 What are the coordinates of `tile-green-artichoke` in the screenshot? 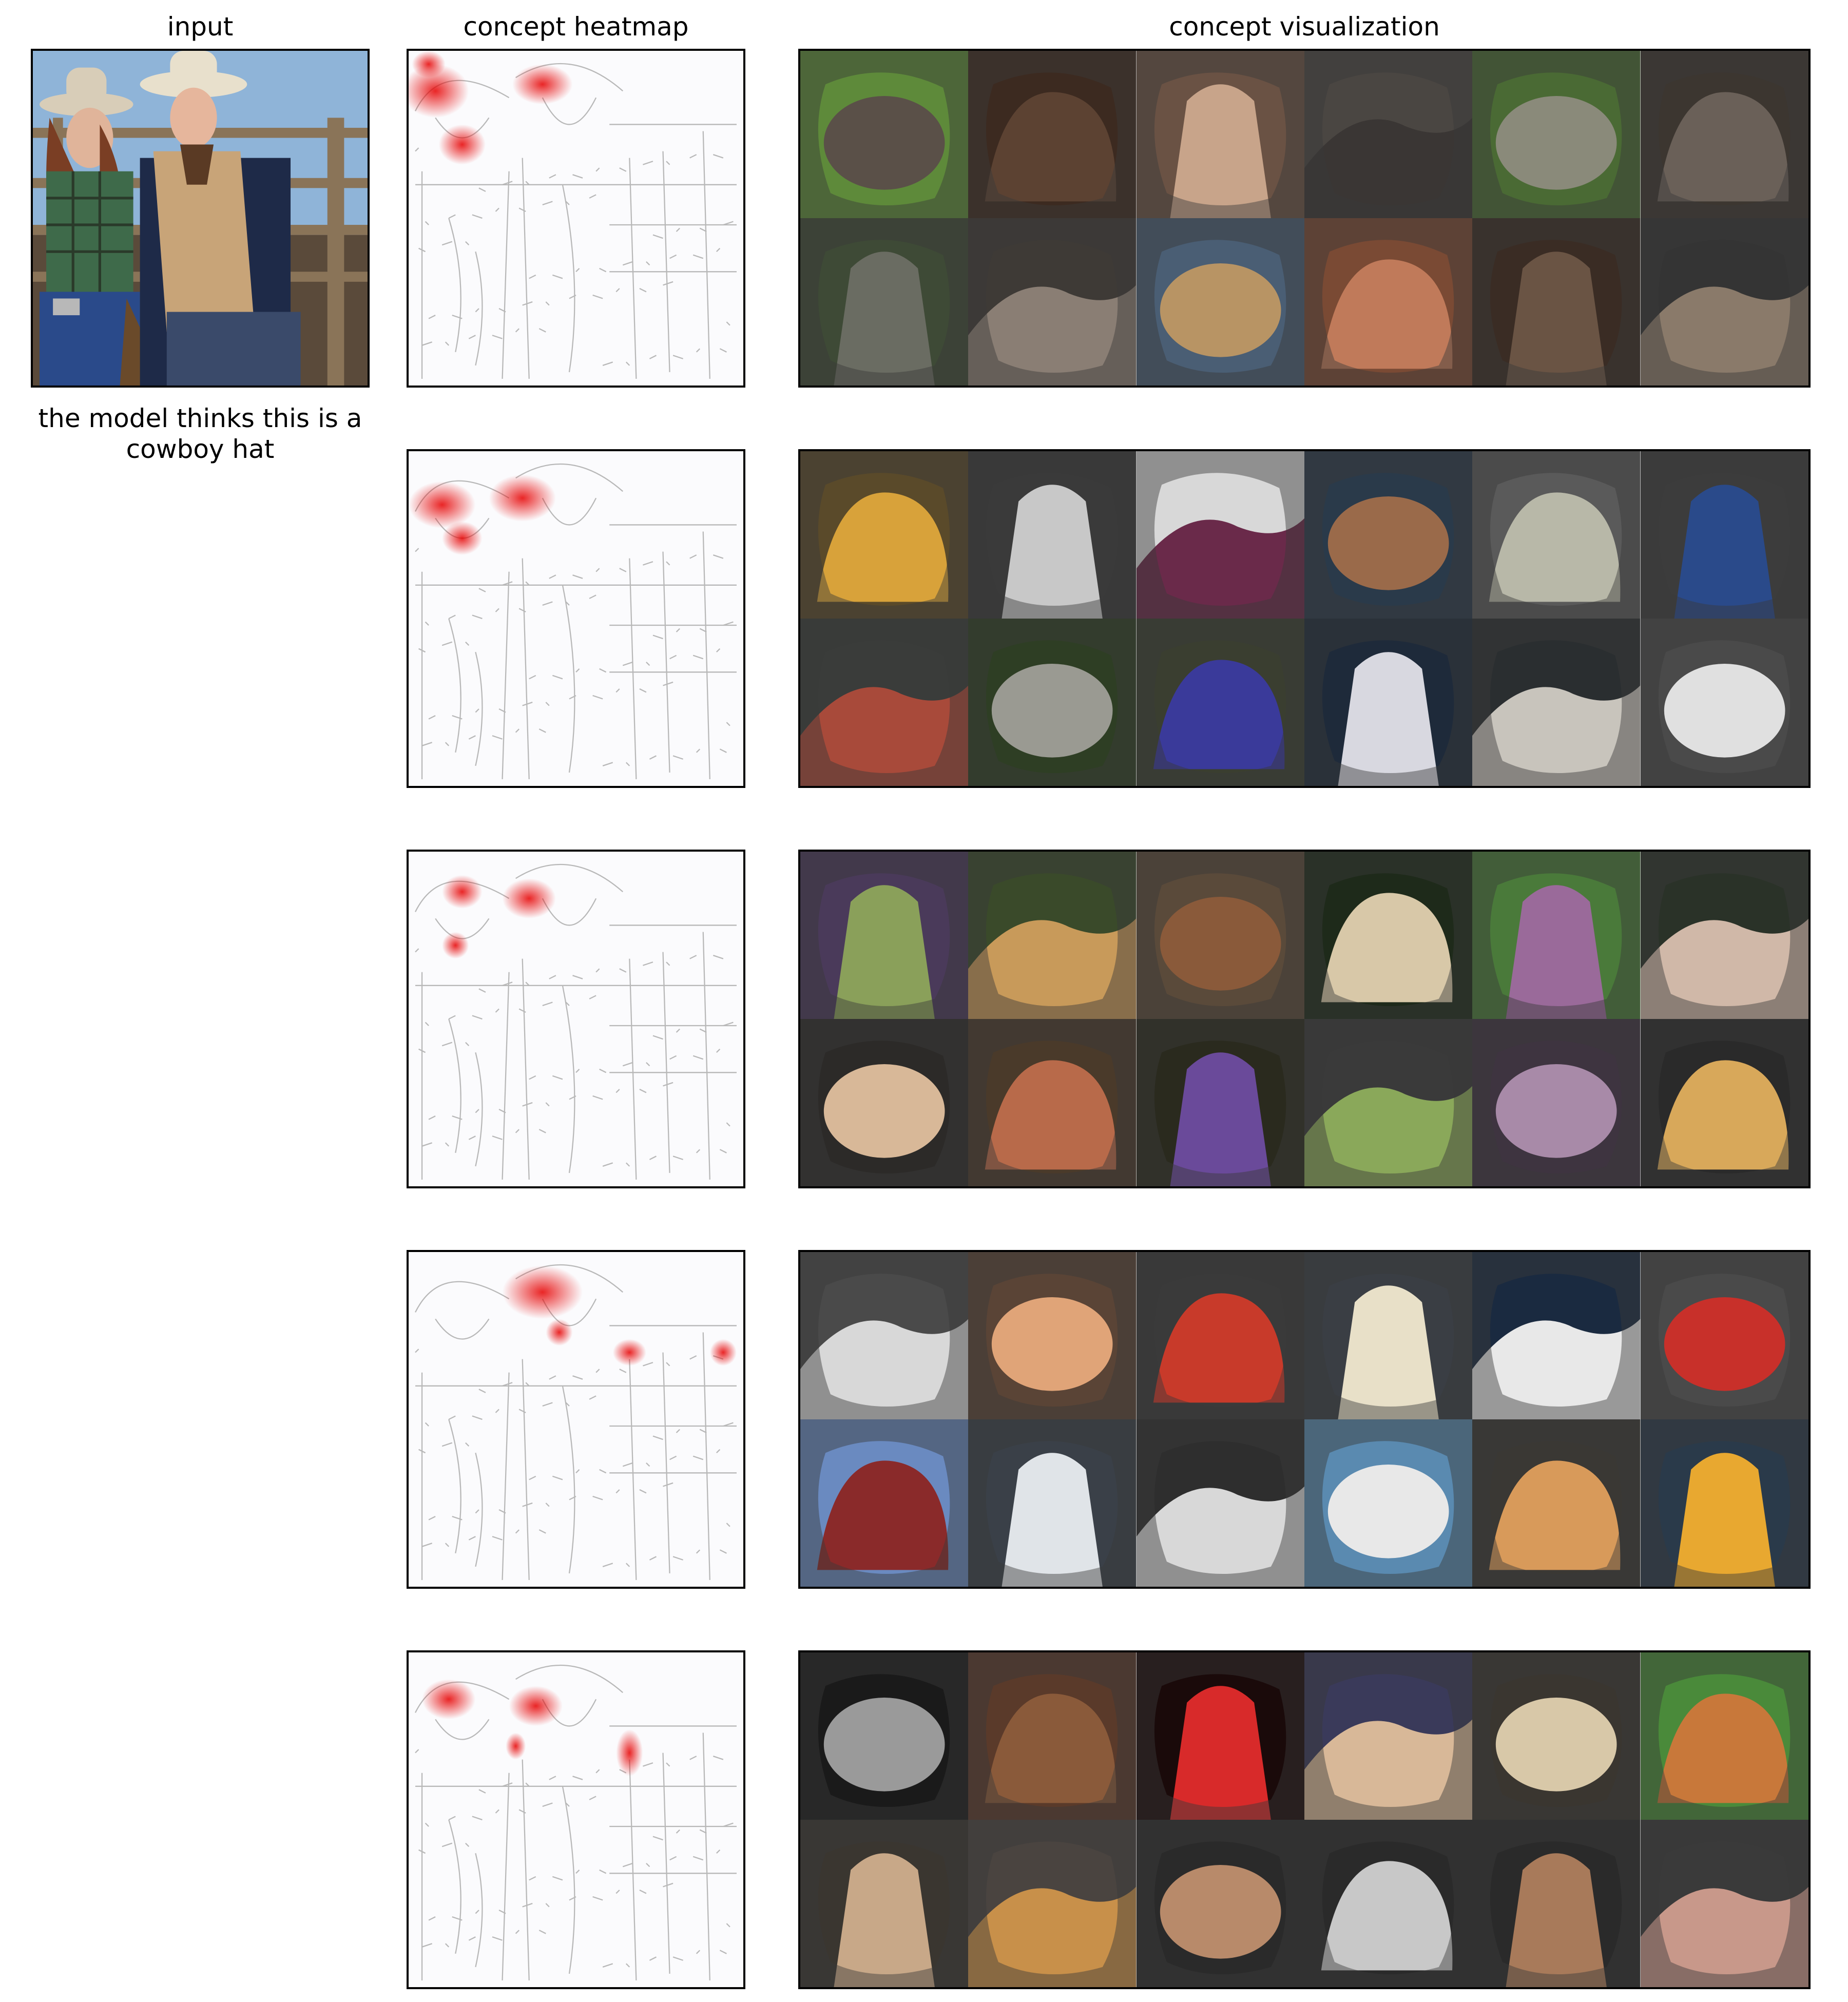 It's located at (1388, 1102).